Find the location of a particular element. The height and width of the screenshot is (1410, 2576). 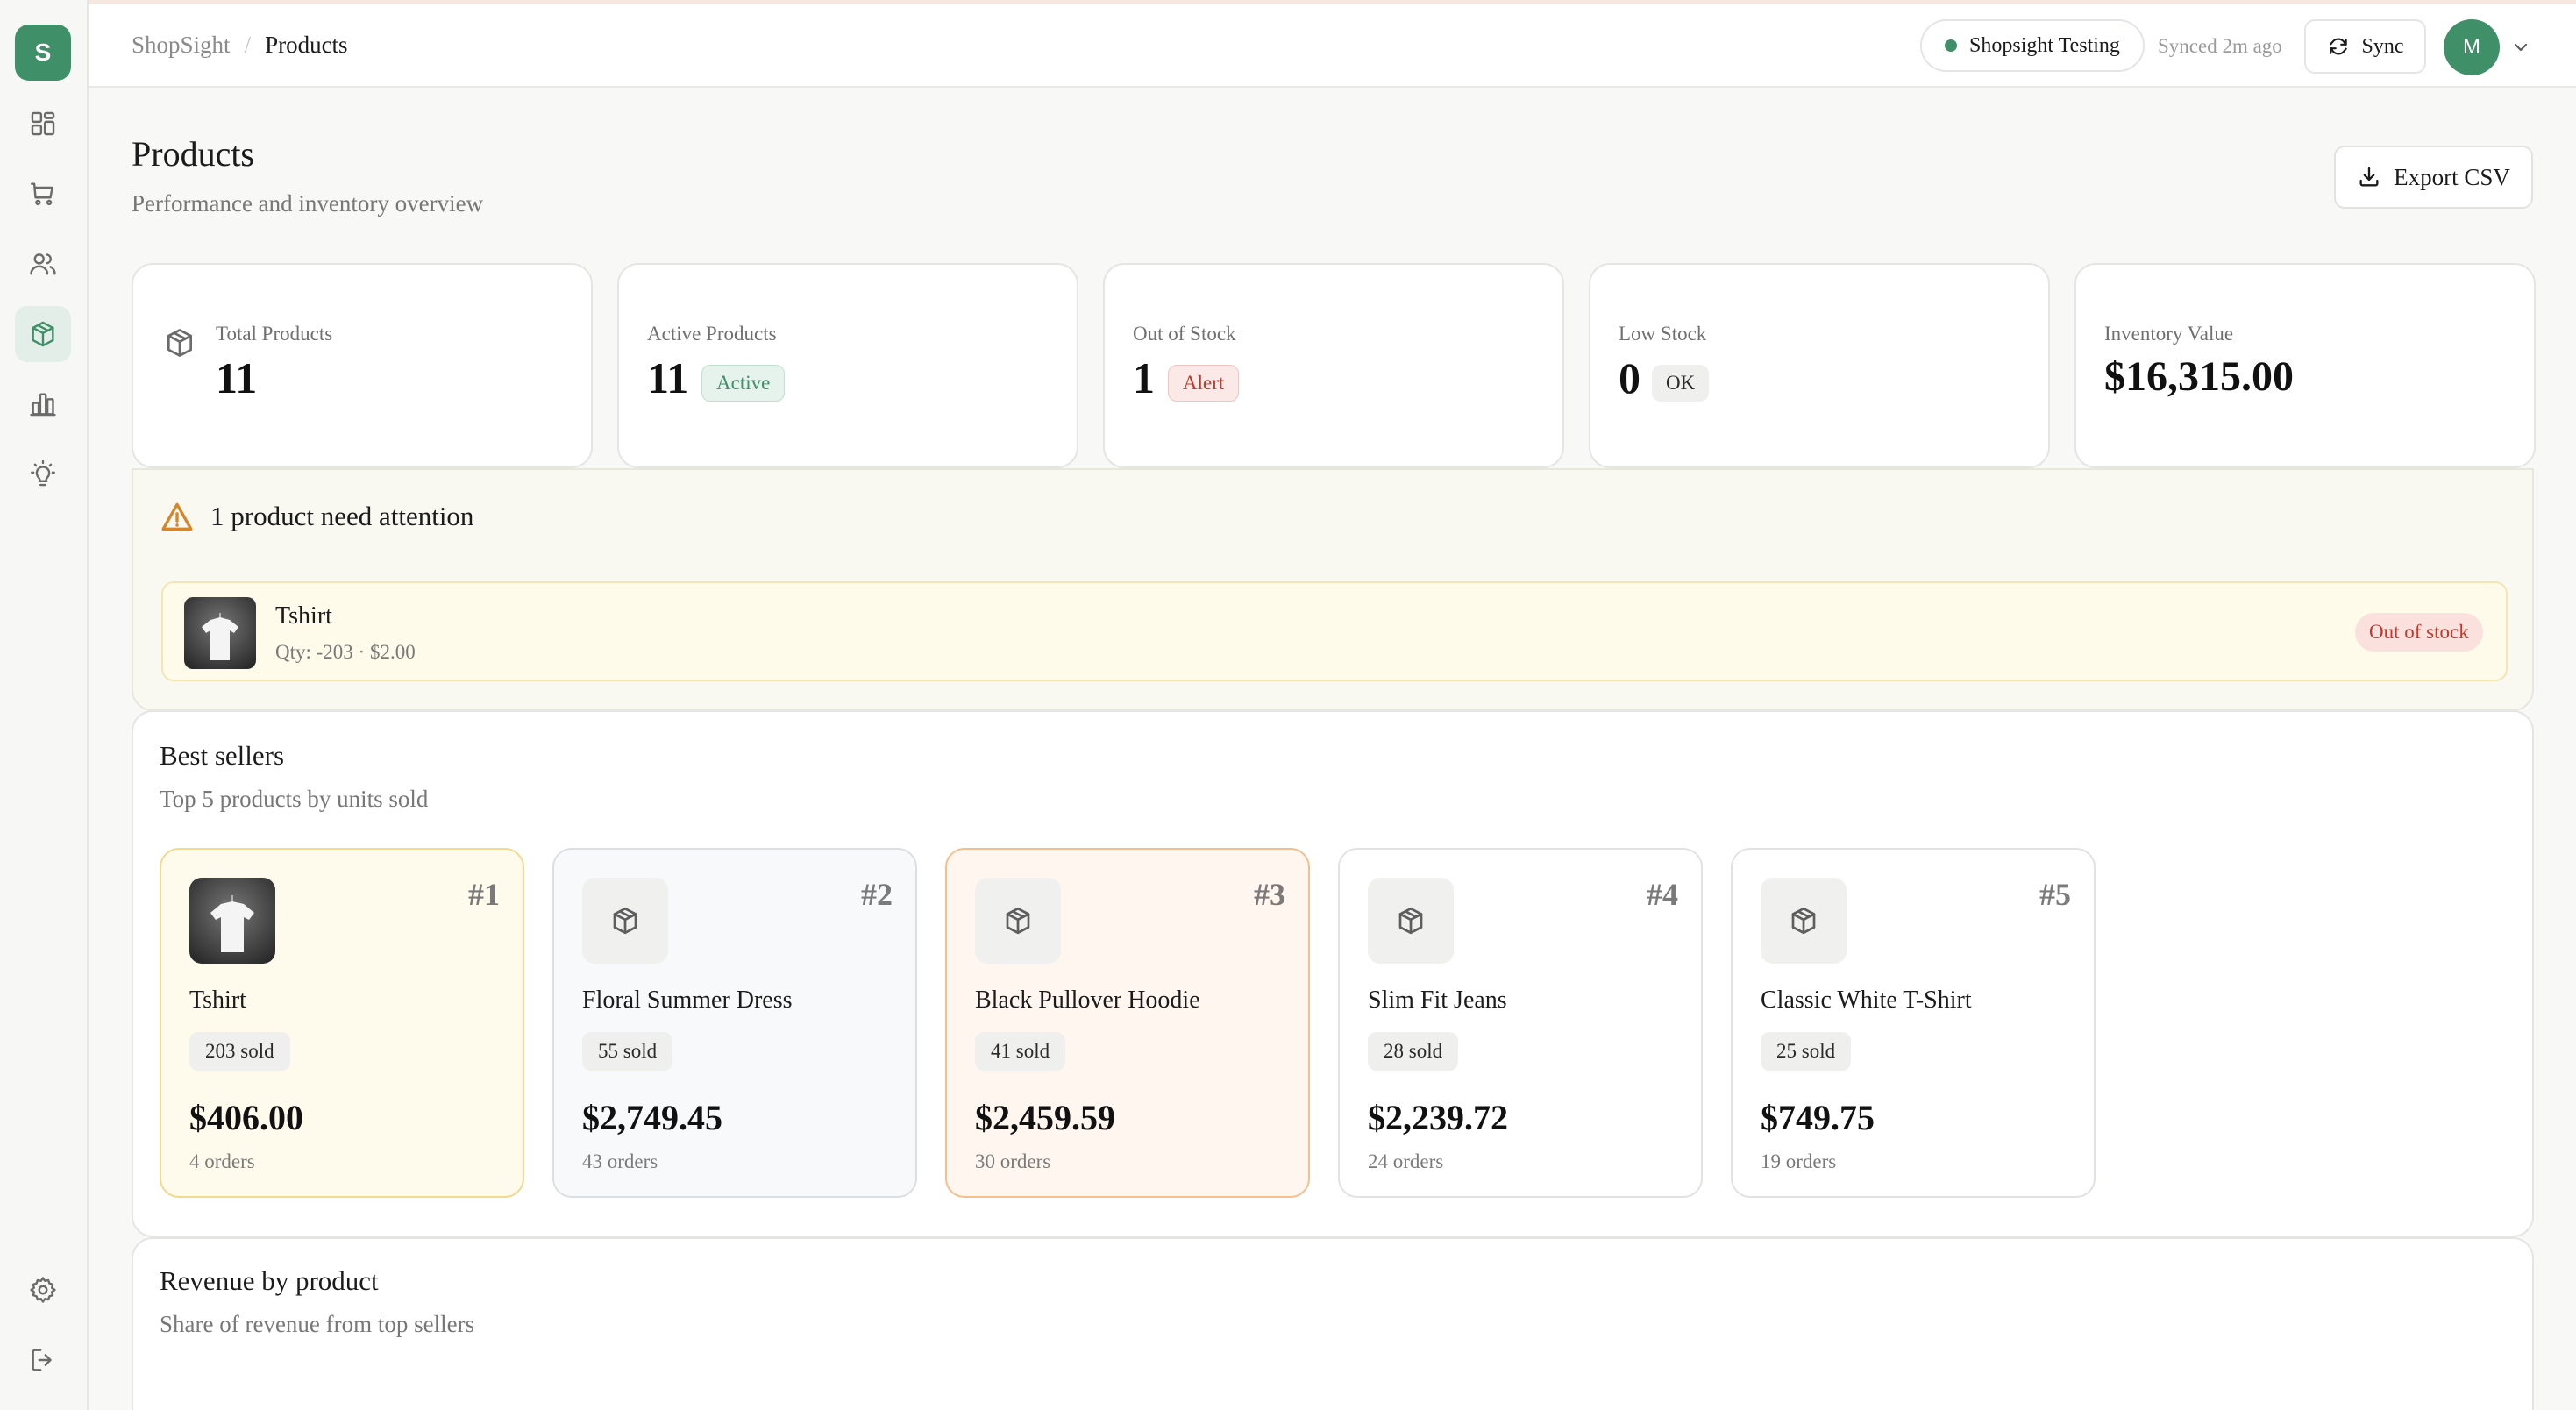

sidebar-item-settings is located at coordinates (43, 1290).